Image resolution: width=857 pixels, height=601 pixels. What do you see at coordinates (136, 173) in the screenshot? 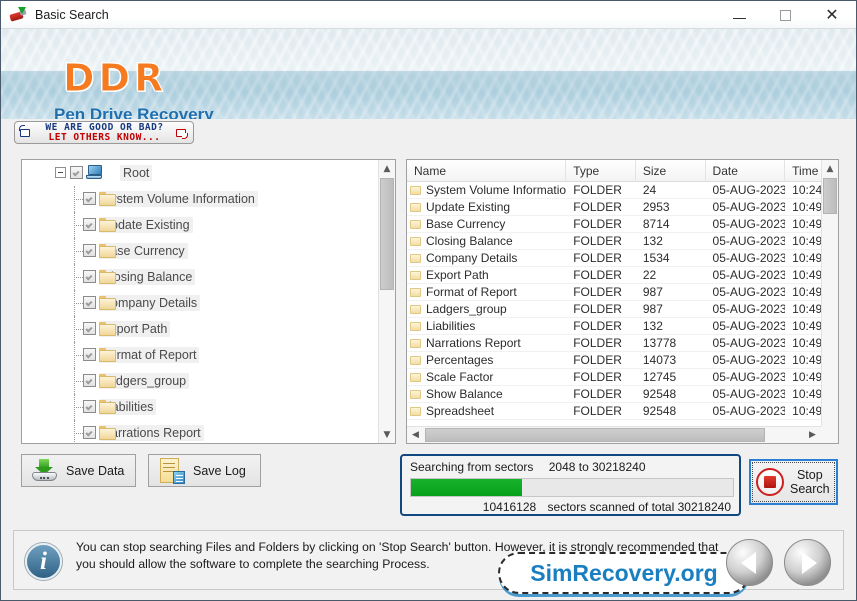
I see `tree-item-label: Root` at bounding box center [136, 173].